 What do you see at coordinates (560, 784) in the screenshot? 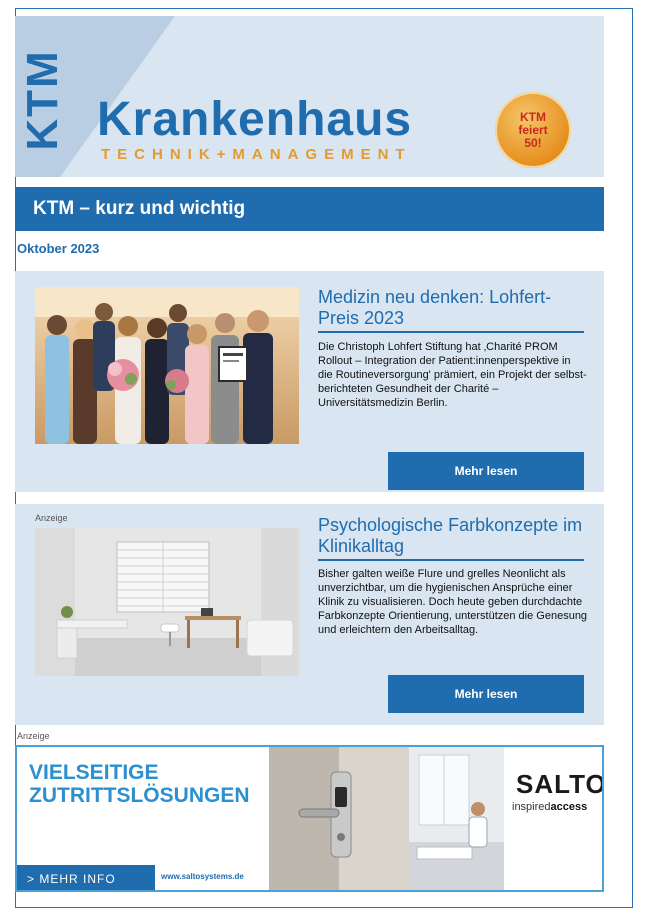
I see `salto-logo: SALTO` at bounding box center [560, 784].